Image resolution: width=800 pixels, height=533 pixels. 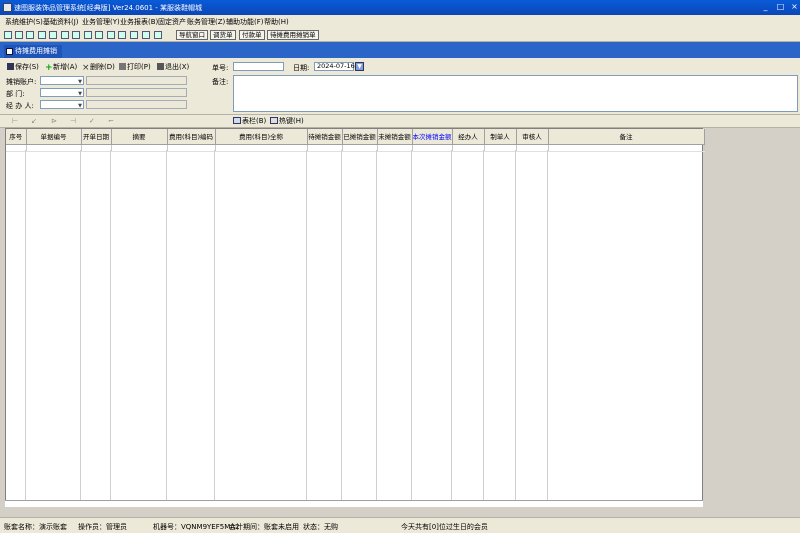 What do you see at coordinates (96, 137) in the screenshot?
I see `col-header-date: 开单日期` at bounding box center [96, 137].